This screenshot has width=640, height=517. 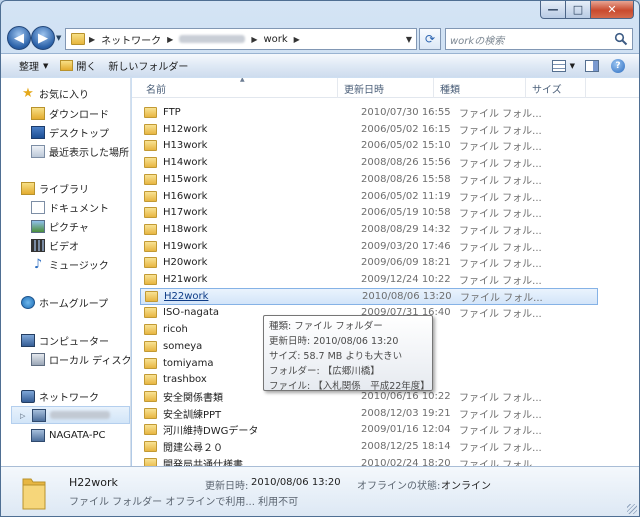 I want to click on help-button: ?, so click(x=618, y=66).